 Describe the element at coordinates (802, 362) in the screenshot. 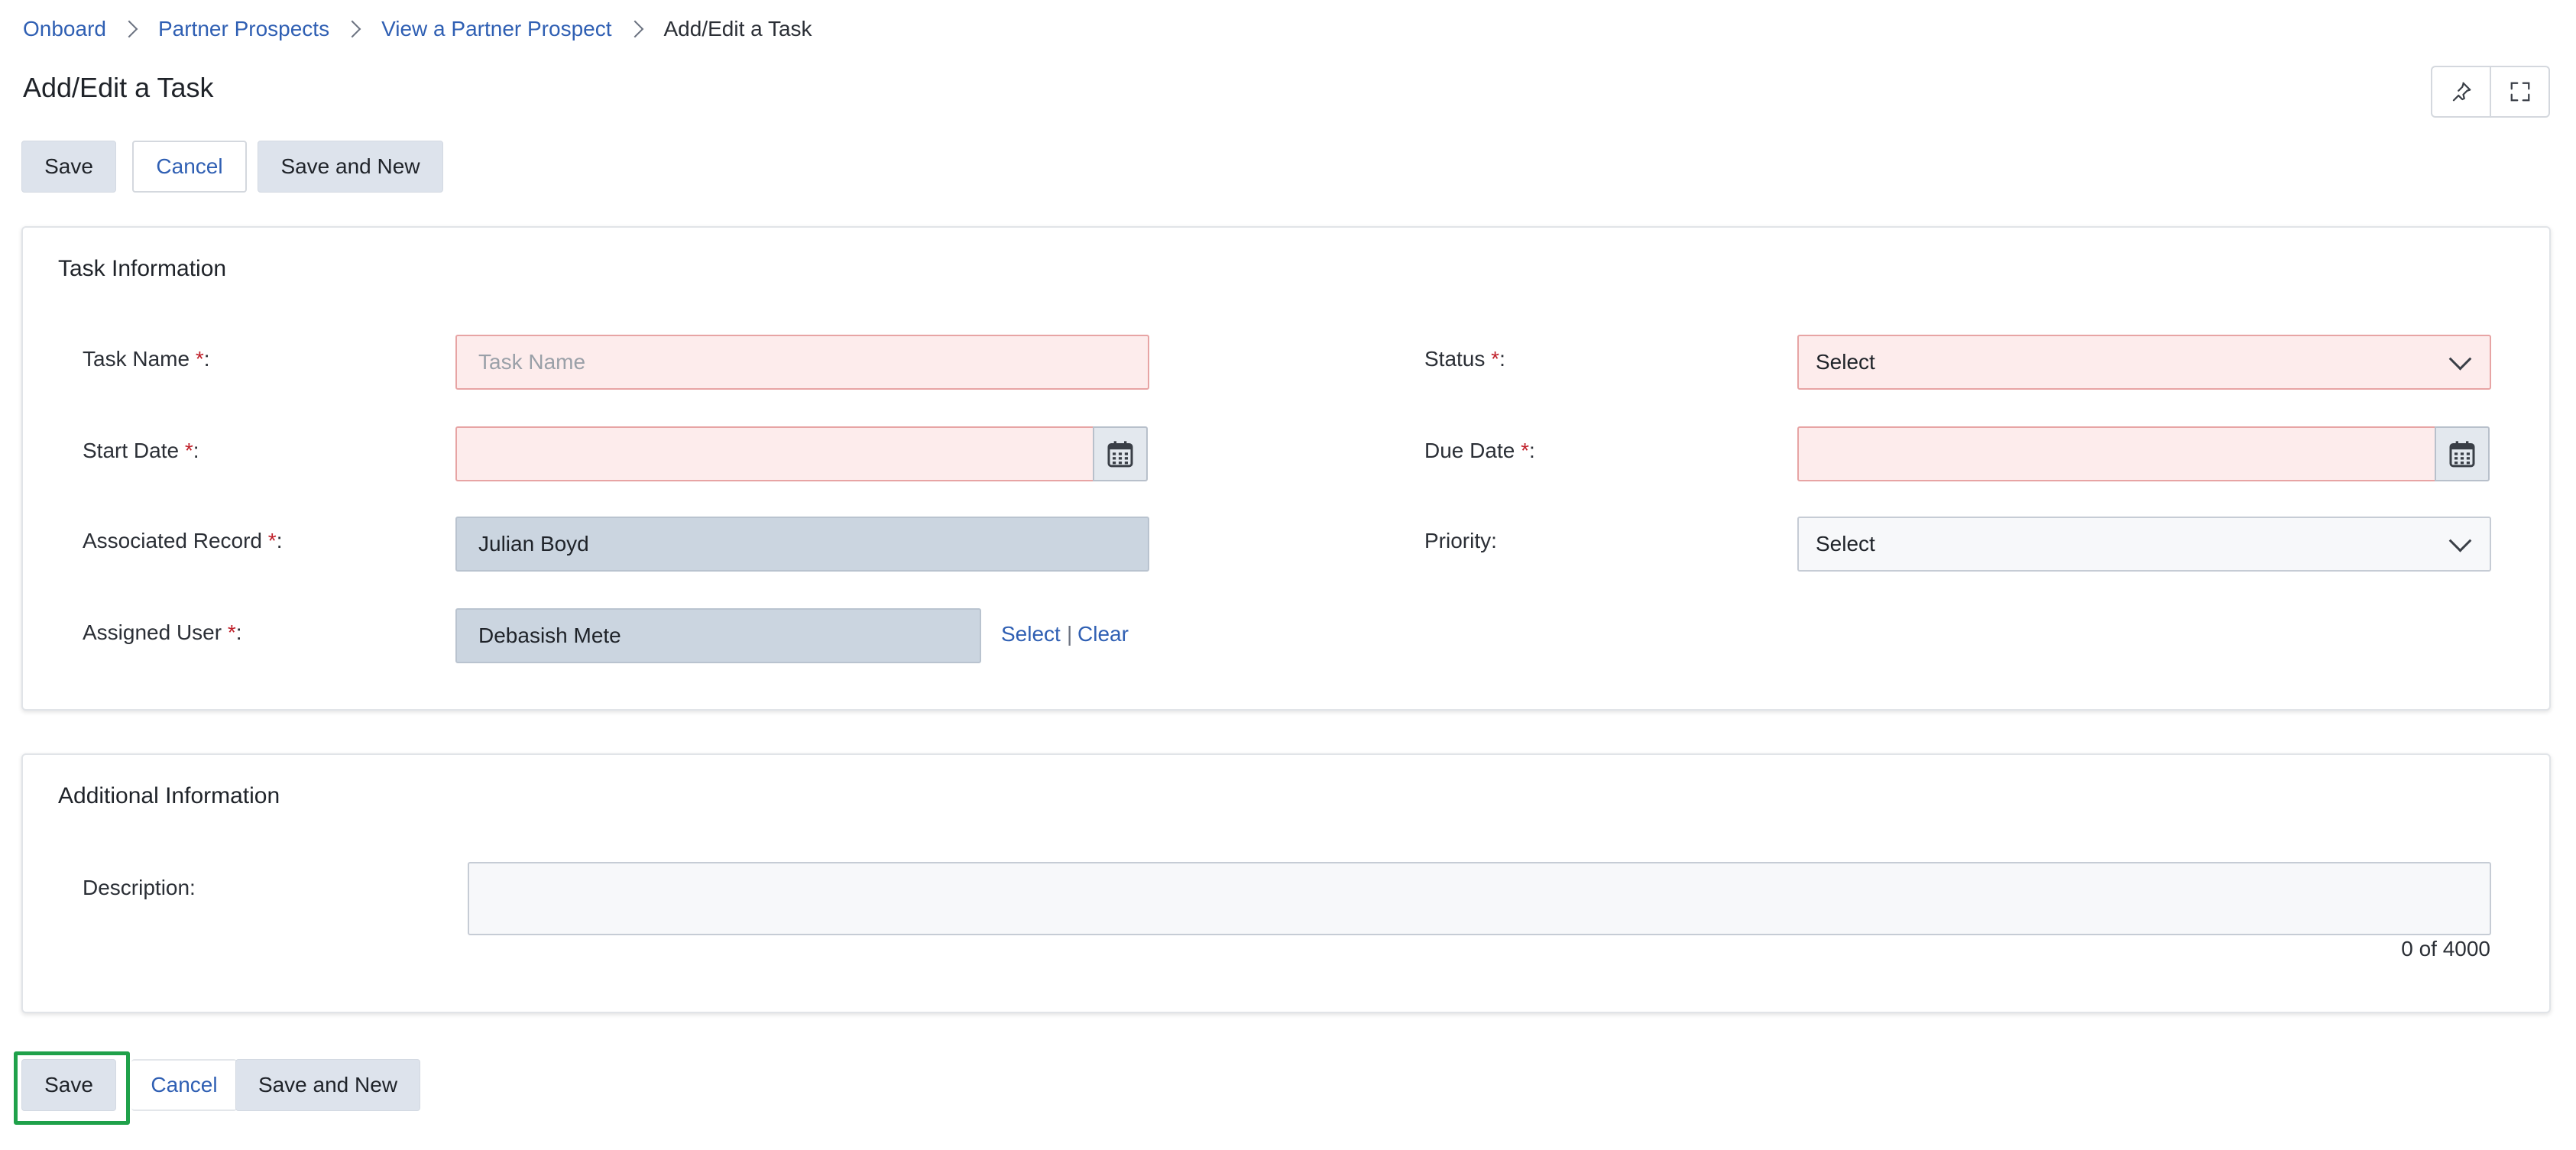

I see `task-name-input: Task Name` at that location.